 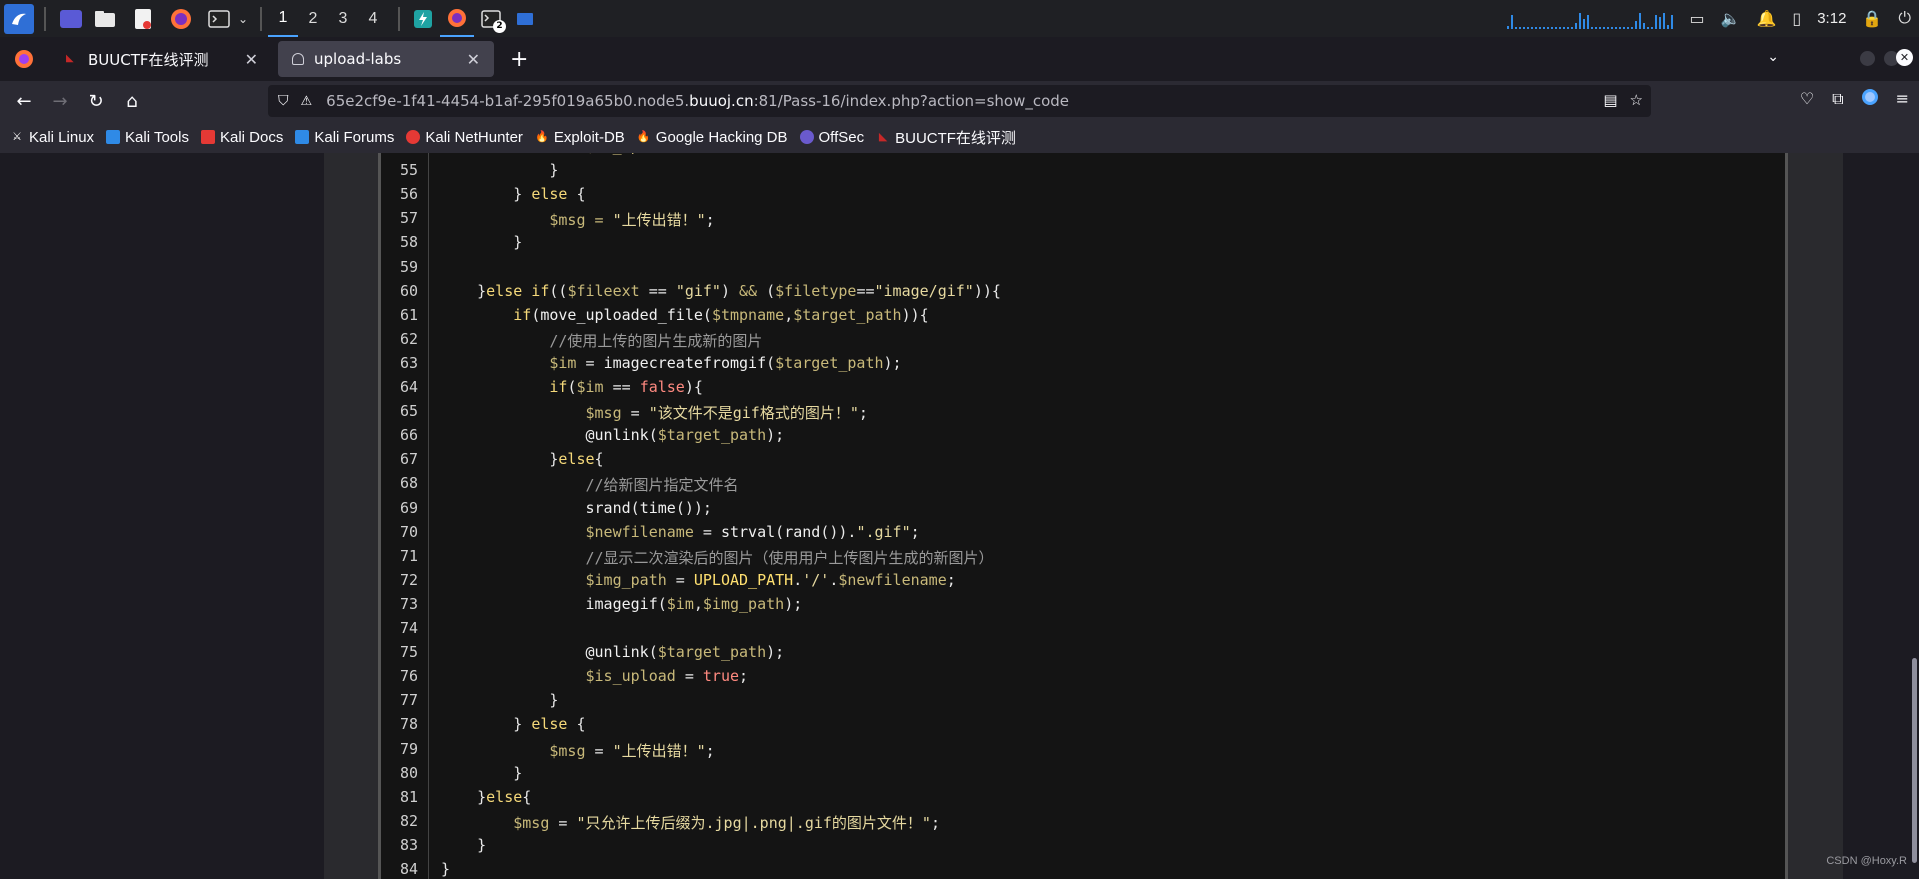 I want to click on bookmark-kali-nethunter: Kali NetHunter, so click(x=464, y=137).